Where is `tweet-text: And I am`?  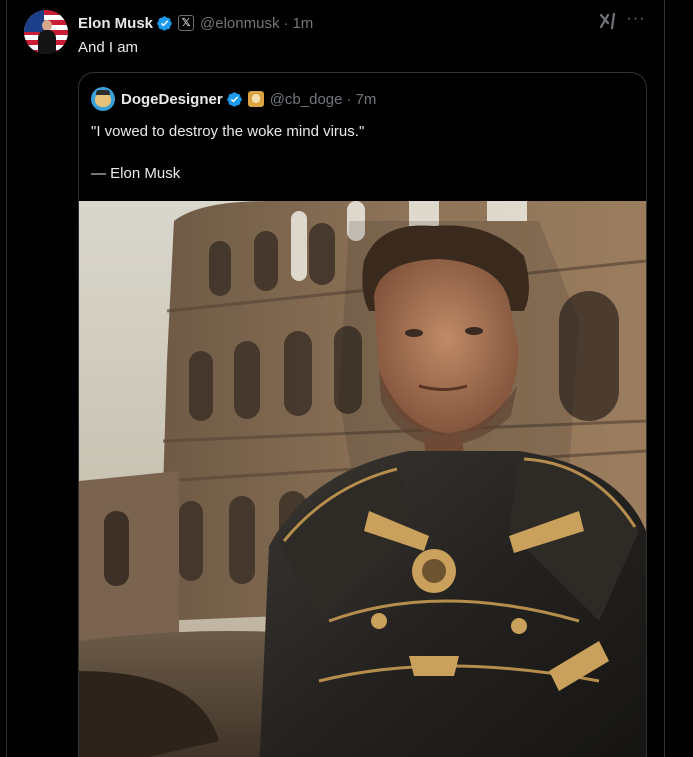 tweet-text: And I am is located at coordinates (108, 47).